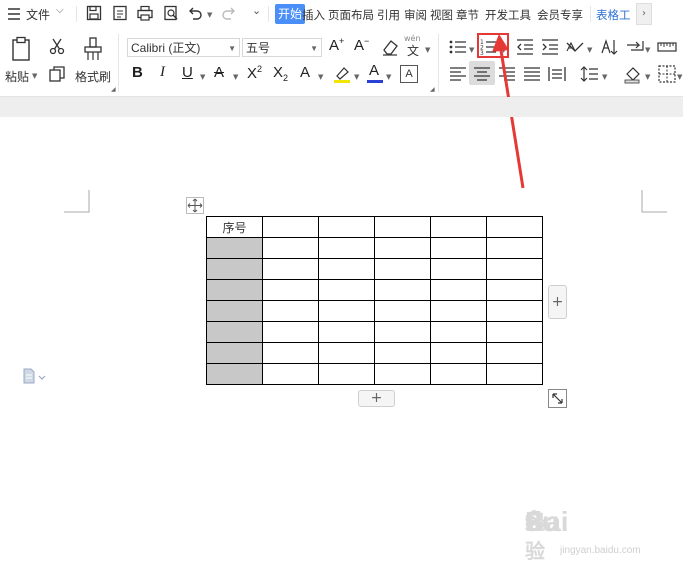  Describe the element at coordinates (93, 76) in the screenshot. I see `format-painter-label: 格式刷` at that location.